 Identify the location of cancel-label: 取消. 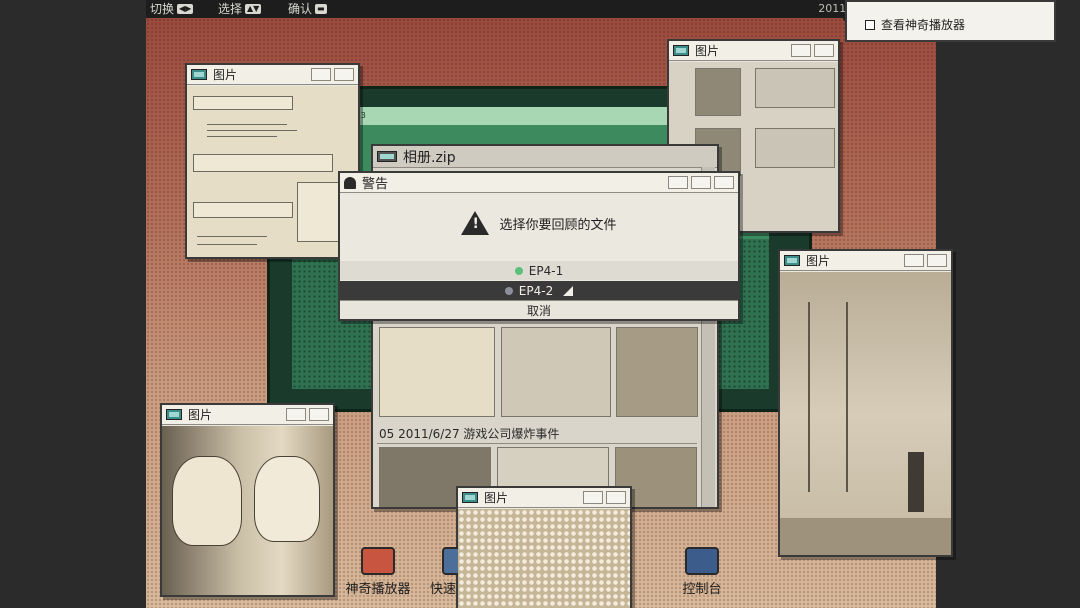
(538, 310).